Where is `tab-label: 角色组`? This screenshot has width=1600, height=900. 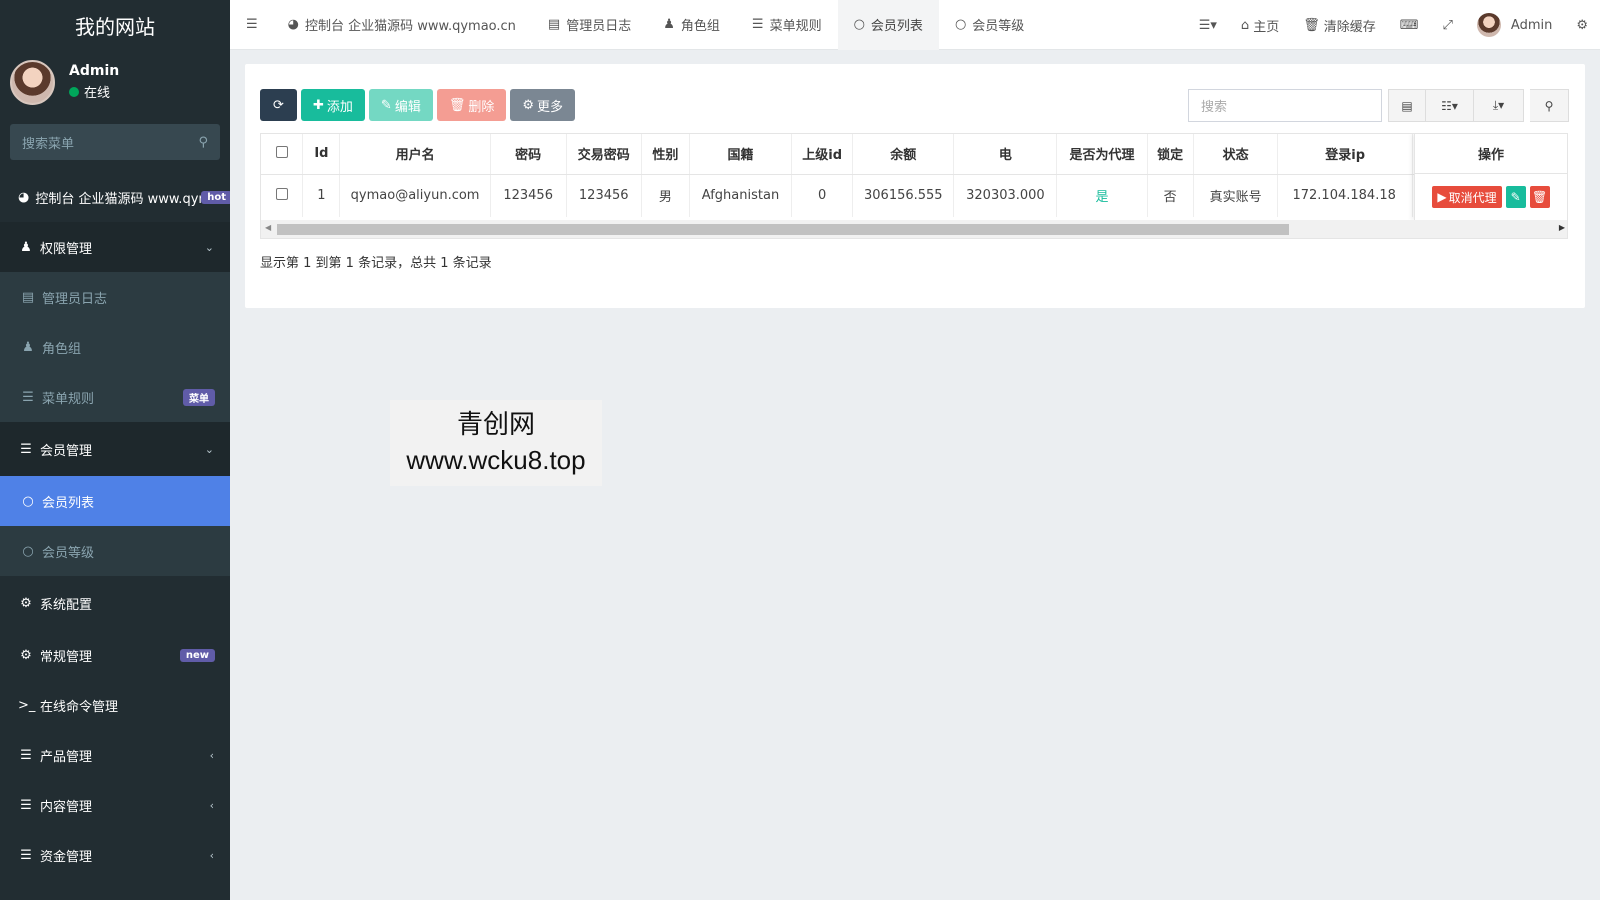
tab-label: 角色组 is located at coordinates (700, 26).